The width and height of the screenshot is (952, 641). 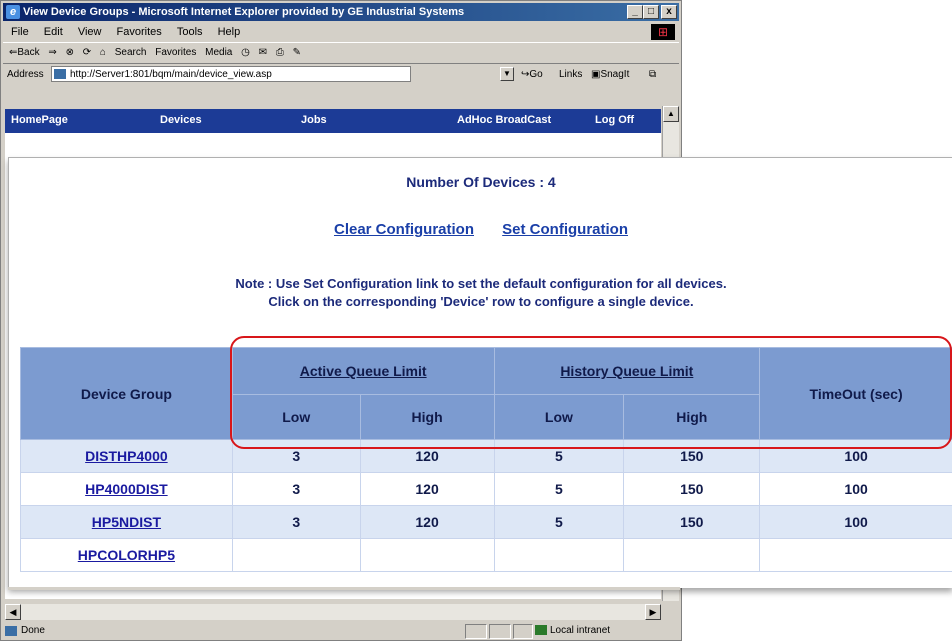 What do you see at coordinates (480, 229) in the screenshot?
I see `config-links: Clear Configuration Set Configuration` at bounding box center [480, 229].